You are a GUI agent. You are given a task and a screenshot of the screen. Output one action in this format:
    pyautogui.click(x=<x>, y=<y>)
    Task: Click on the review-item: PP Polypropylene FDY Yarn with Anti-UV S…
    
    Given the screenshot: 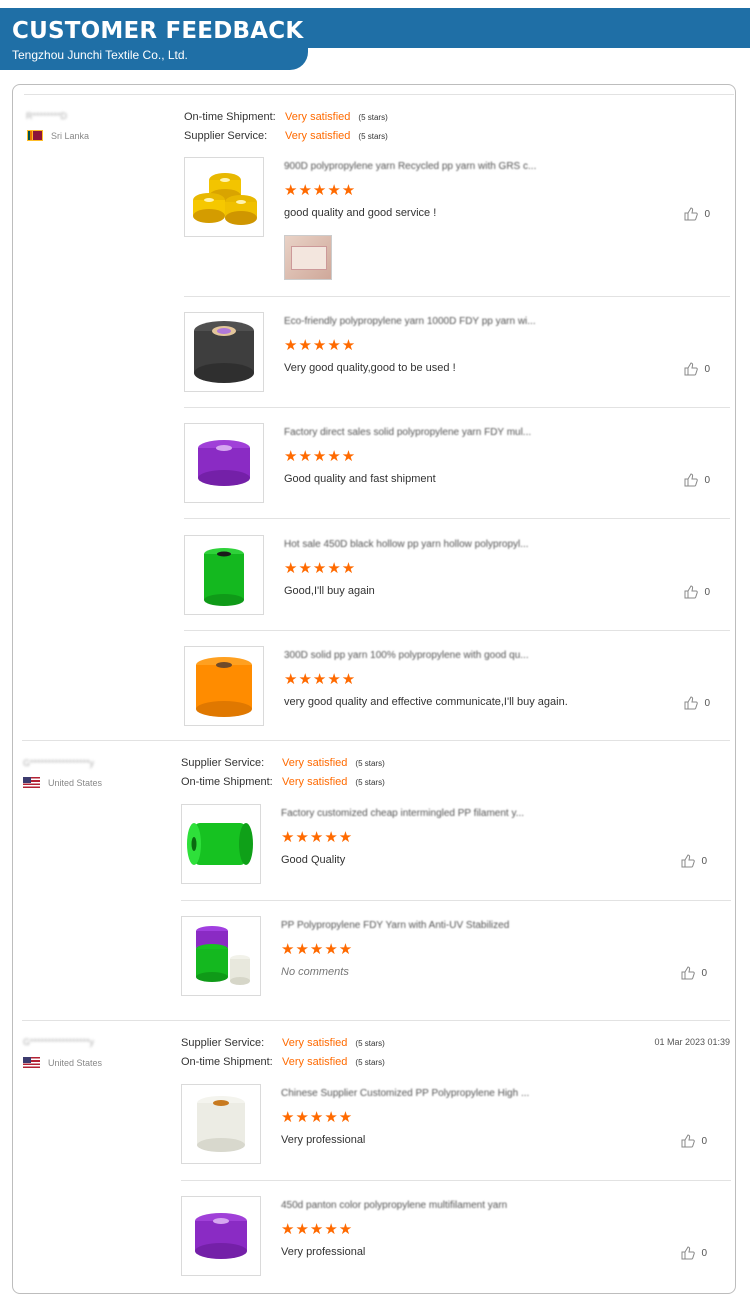 What is the action you would take?
    pyautogui.click(x=455, y=956)
    